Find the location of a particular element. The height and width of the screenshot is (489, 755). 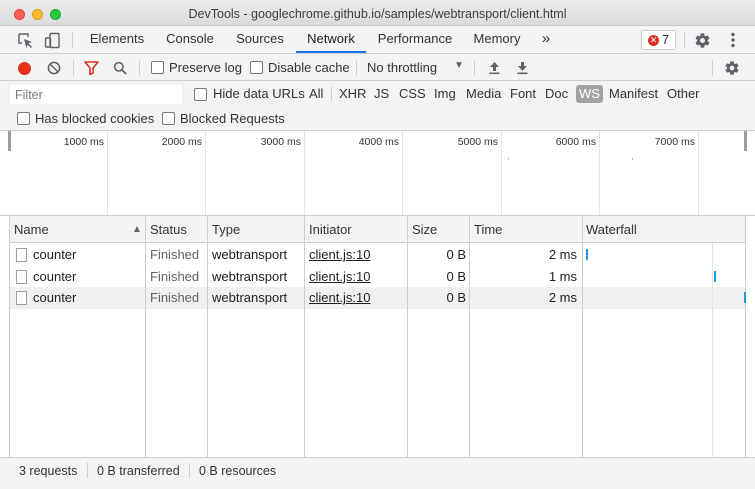

filter-type-font: Font is located at coordinates (523, 94).